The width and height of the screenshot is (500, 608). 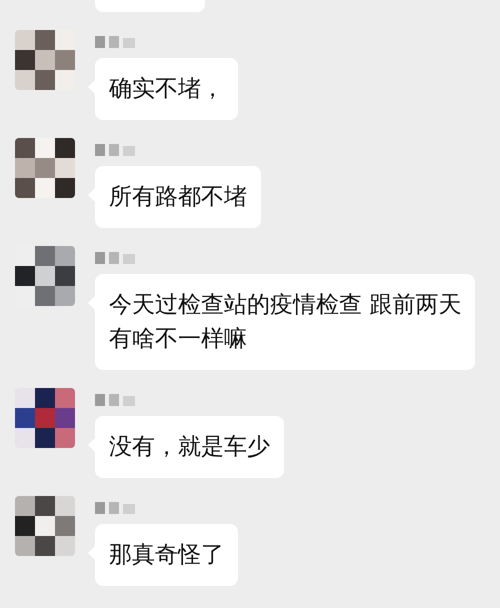 I want to click on message-text: 所有路都不堵, so click(x=178, y=197).